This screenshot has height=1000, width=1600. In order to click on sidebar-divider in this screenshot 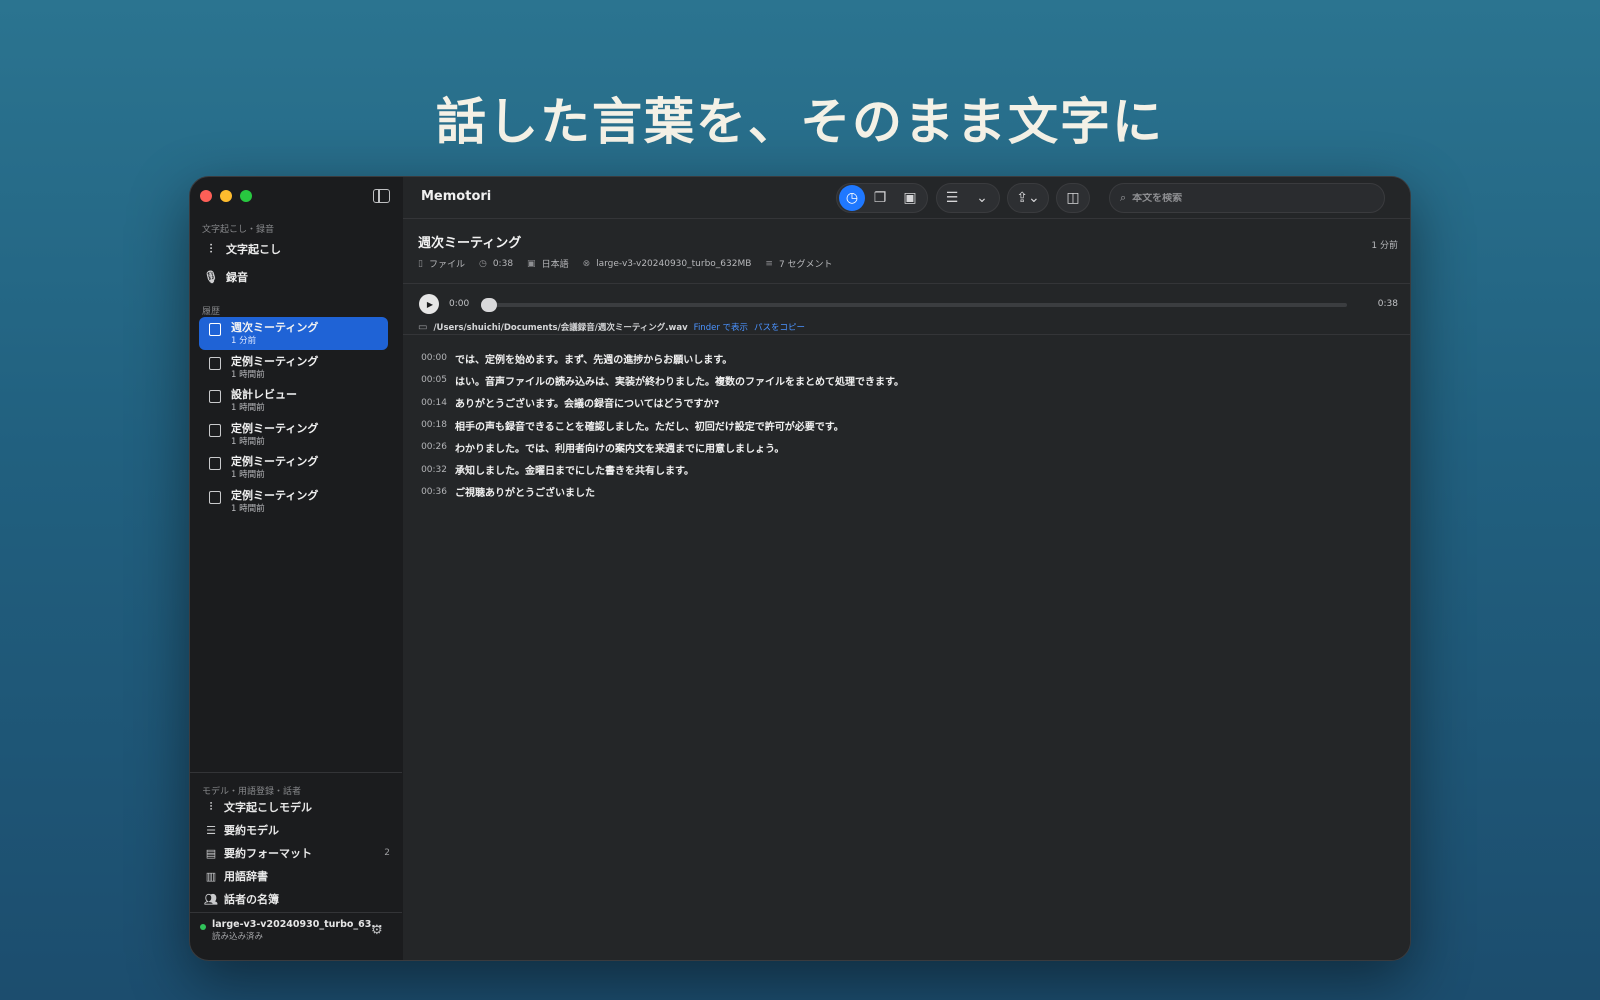, I will do `click(296, 772)`.